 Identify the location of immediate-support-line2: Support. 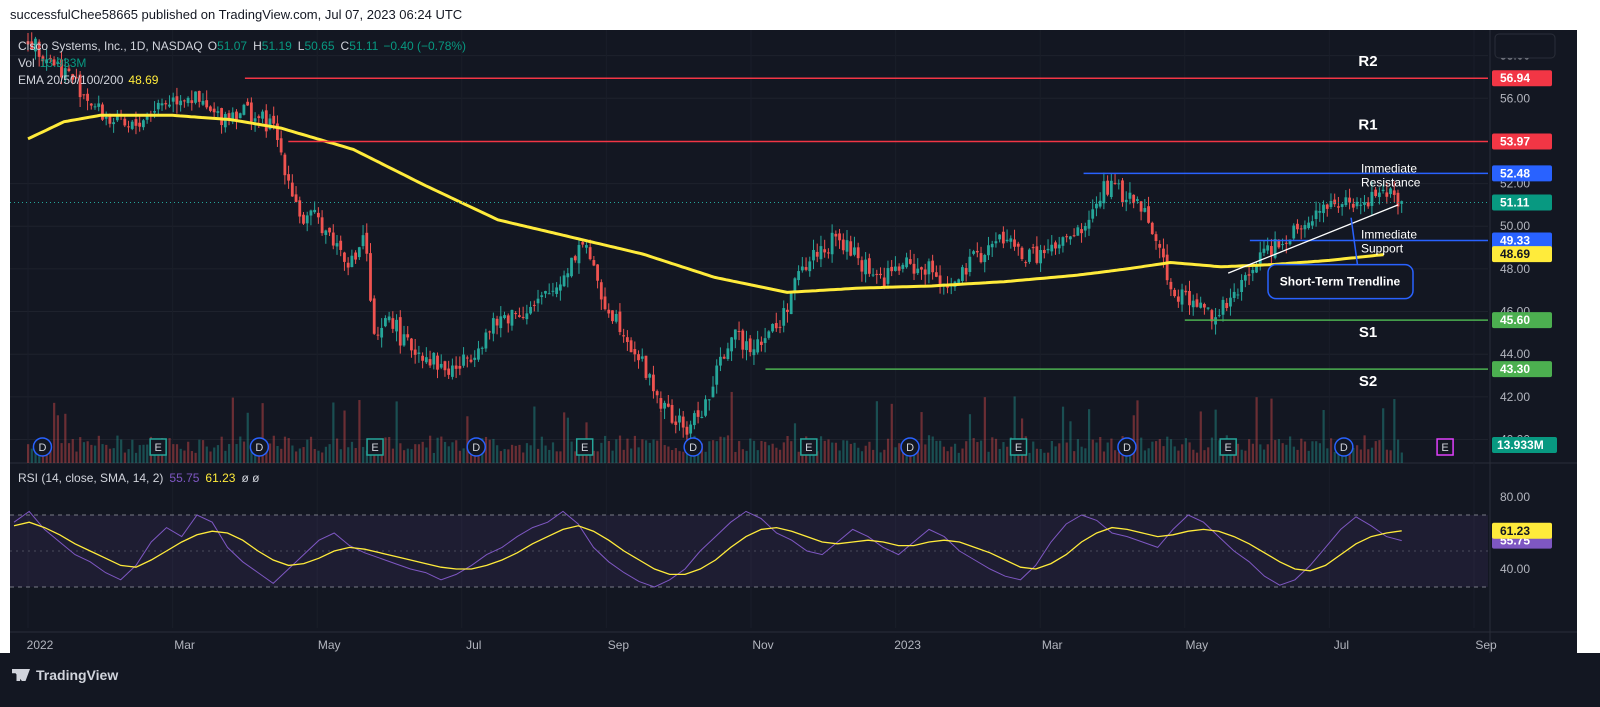
(1382, 249).